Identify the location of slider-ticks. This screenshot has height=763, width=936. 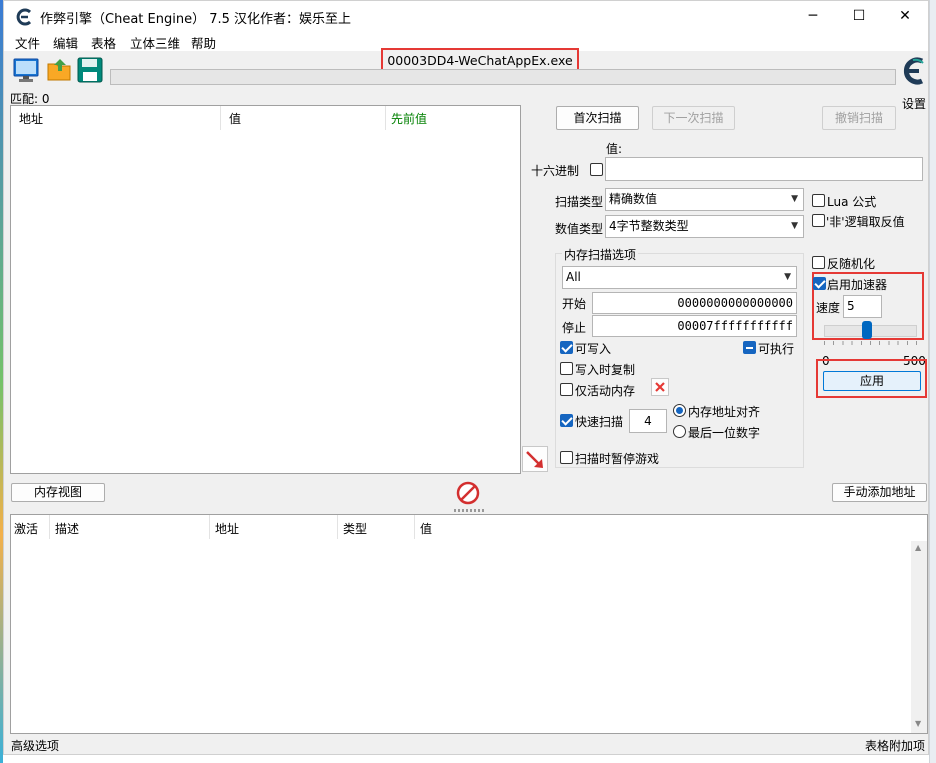
(870, 343).